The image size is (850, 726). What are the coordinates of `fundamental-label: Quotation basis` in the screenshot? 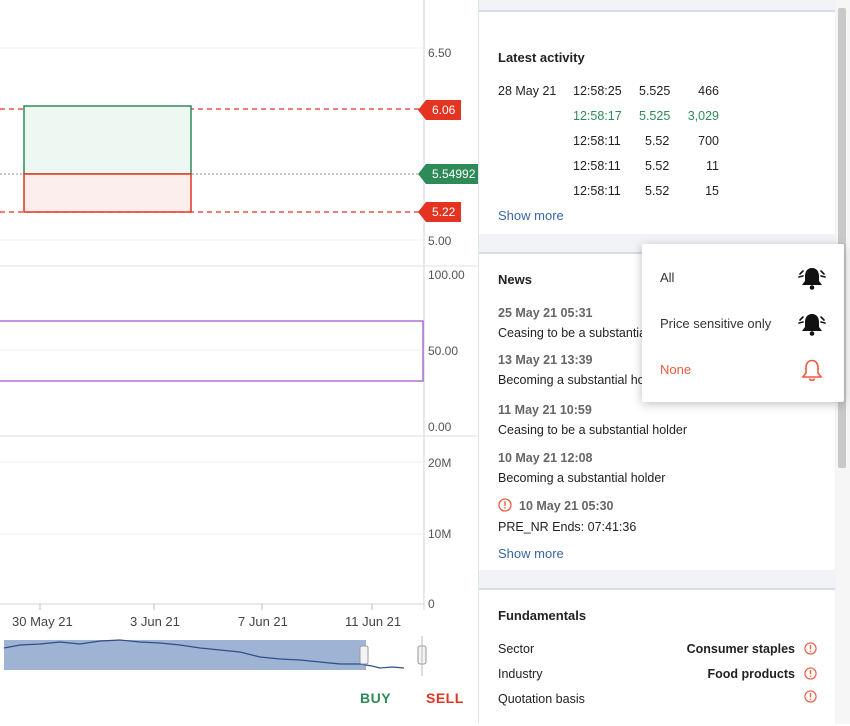 It's located at (541, 699).